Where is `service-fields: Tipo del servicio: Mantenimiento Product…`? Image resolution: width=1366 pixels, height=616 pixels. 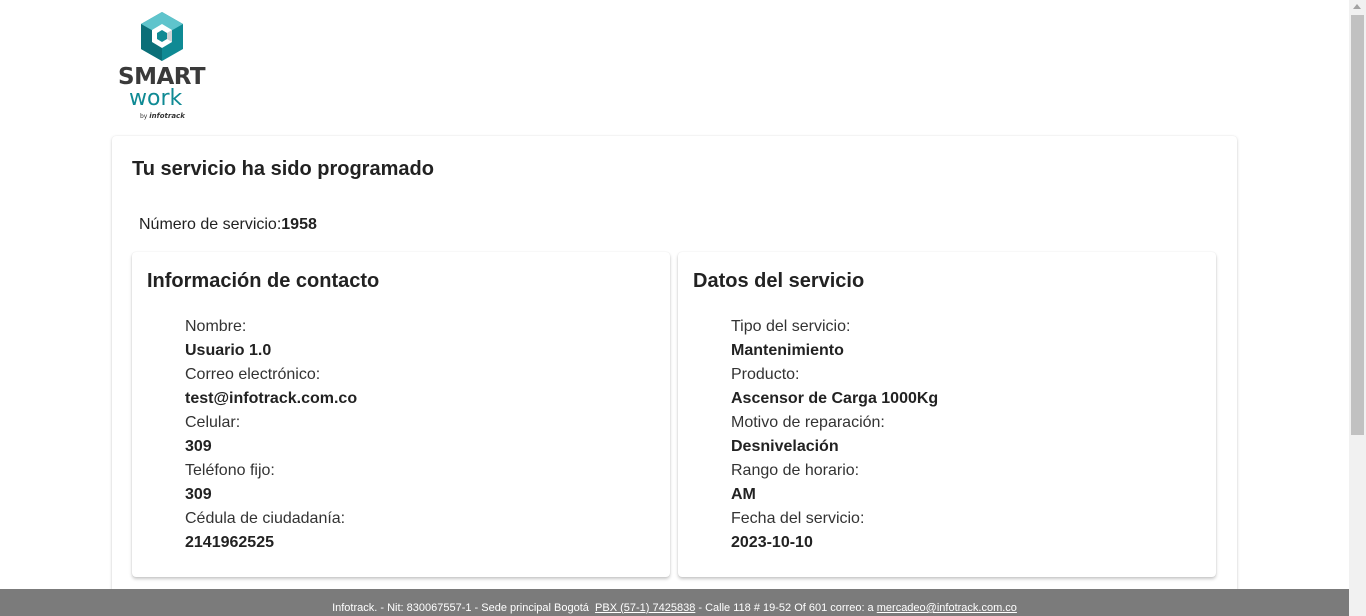
service-fields: Tipo del servicio: Mantenimiento Product… is located at coordinates (834, 435).